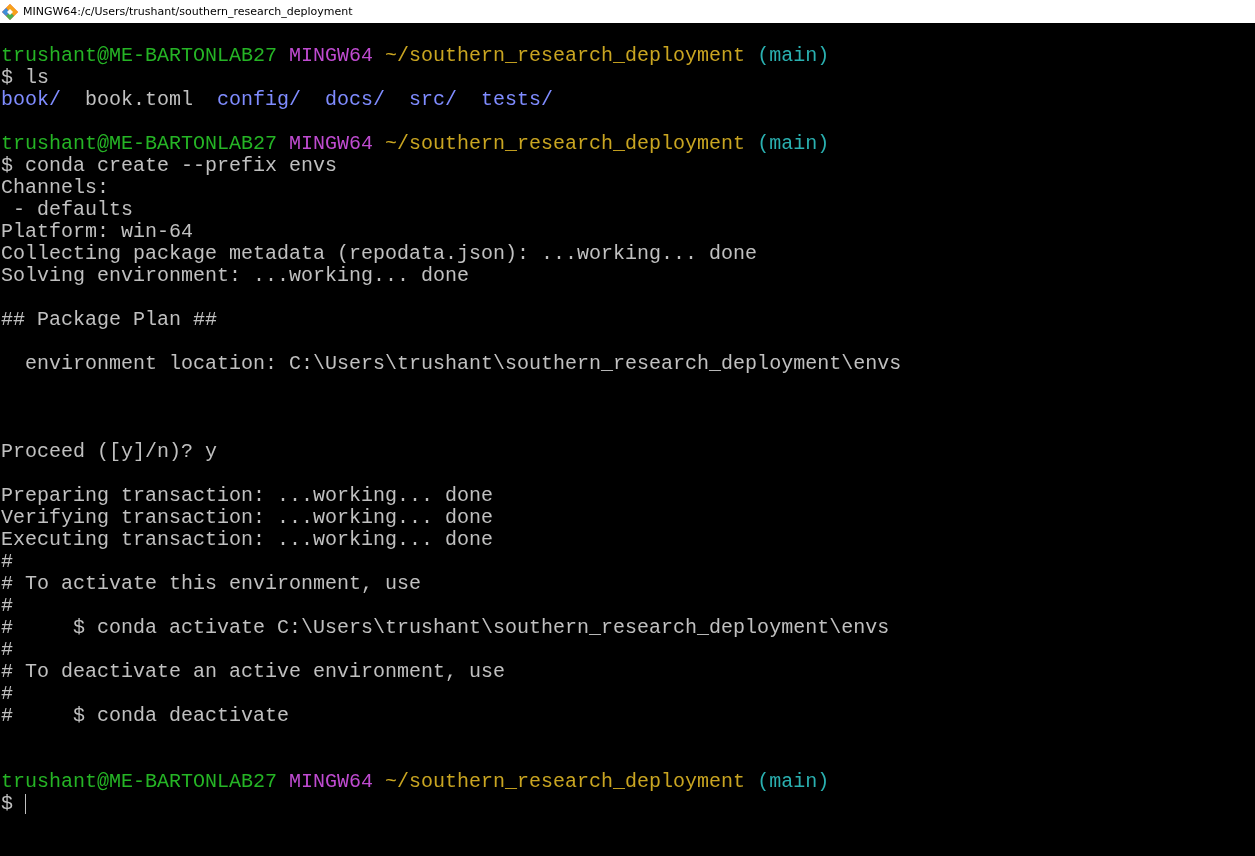  Describe the element at coordinates (247, 518) in the screenshot. I see `output-line: Verifying transaction: ...working... done` at that location.